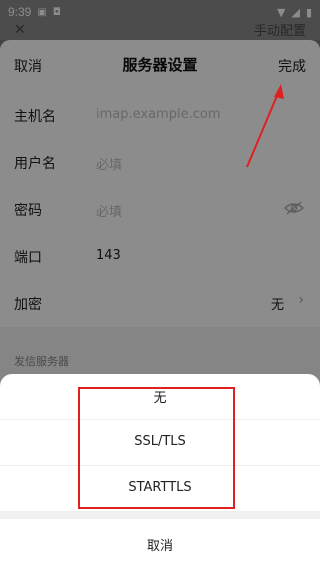  Describe the element at coordinates (160, 515) in the screenshot. I see `action-sheet-gap` at that location.